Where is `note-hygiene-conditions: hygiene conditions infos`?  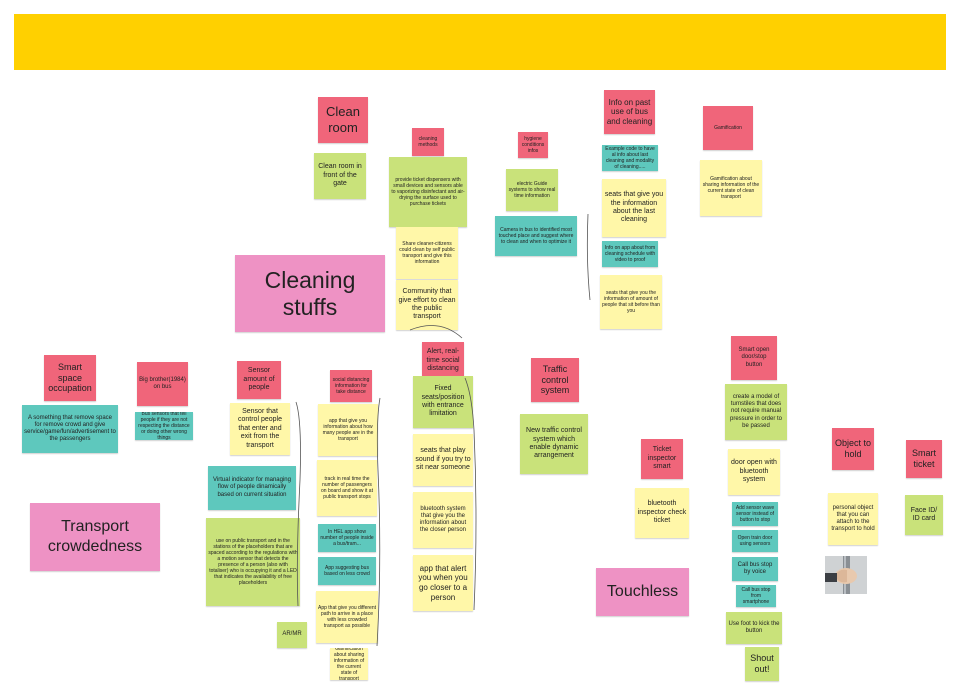
note-hygiene-conditions: hygiene conditions infos is located at coordinates (533, 145).